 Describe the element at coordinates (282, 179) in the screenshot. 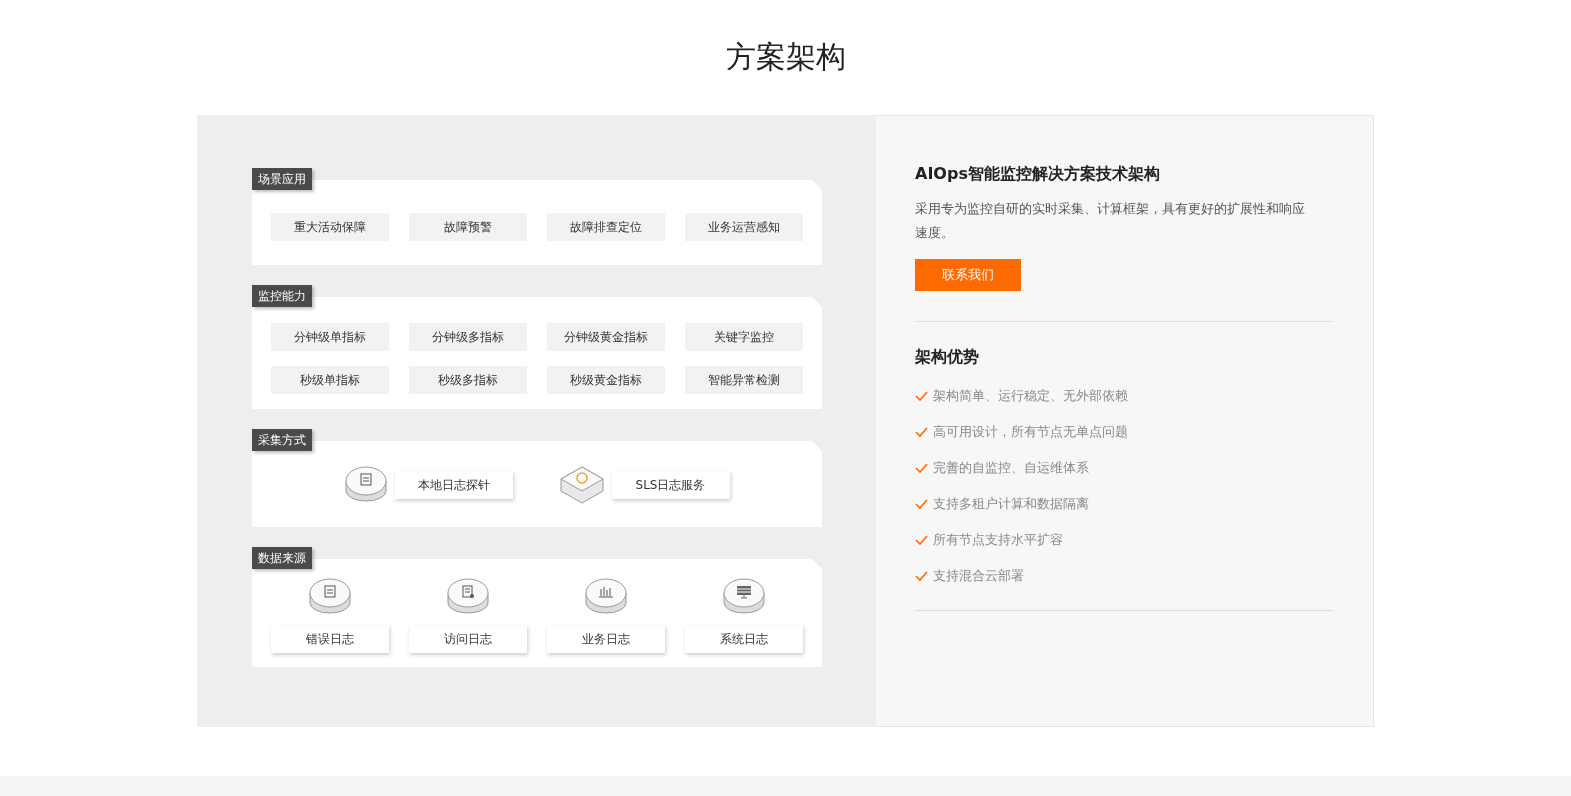

I see `layer-tag: 场景应用` at that location.